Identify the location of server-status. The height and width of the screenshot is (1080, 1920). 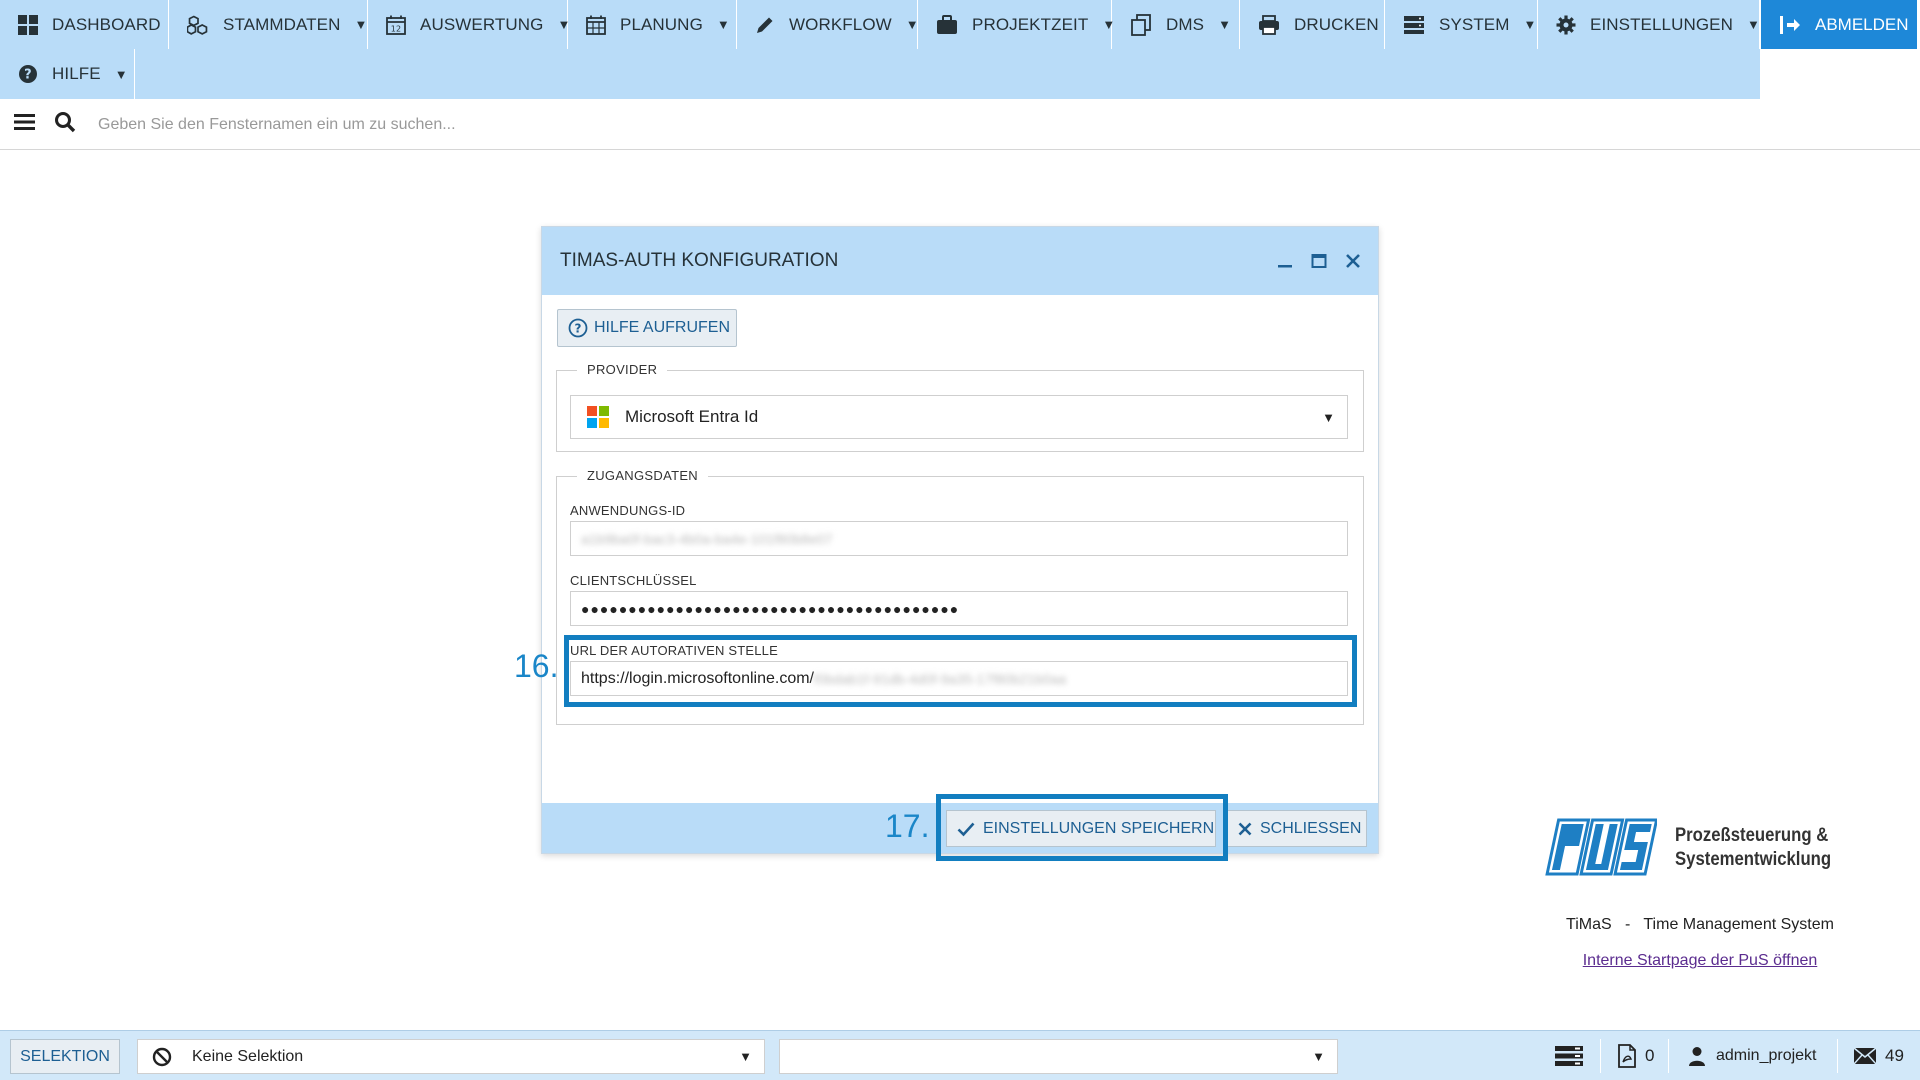
(1569, 1055).